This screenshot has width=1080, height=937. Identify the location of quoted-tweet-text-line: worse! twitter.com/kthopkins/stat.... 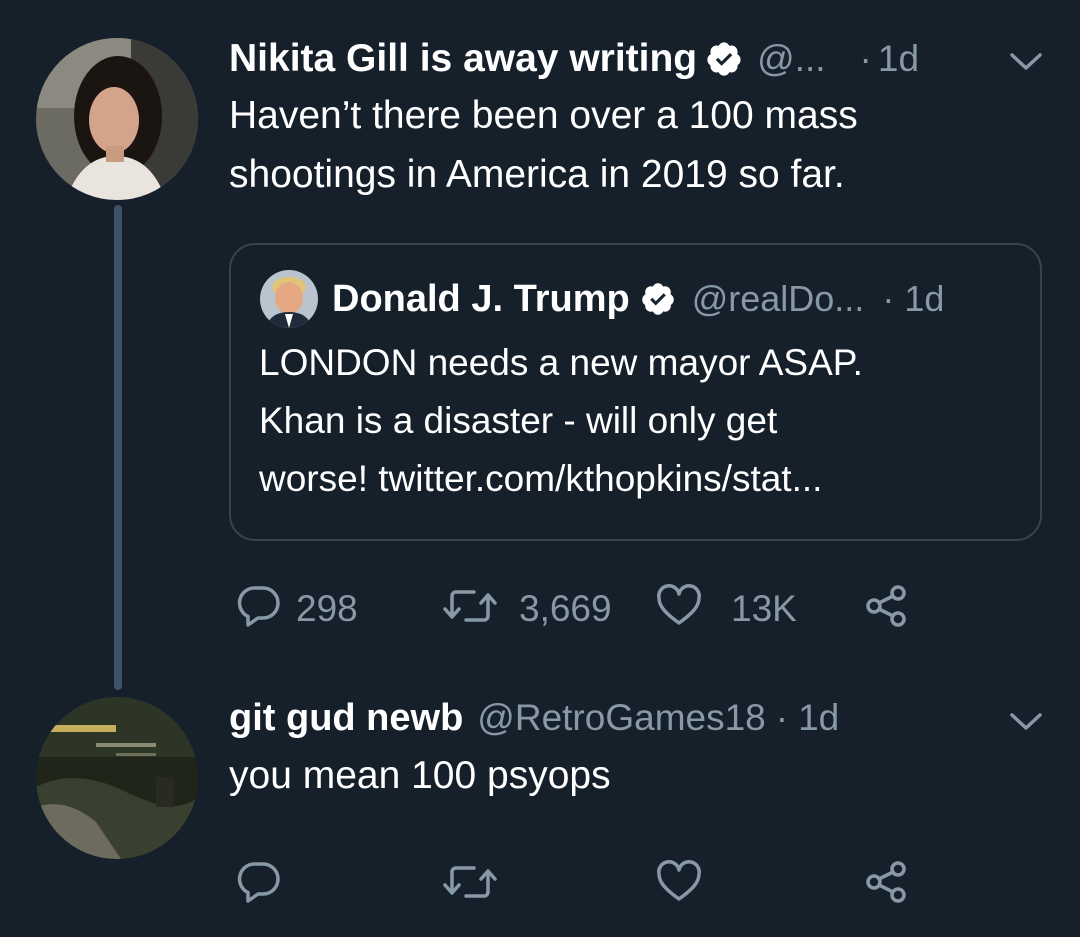
(541, 478).